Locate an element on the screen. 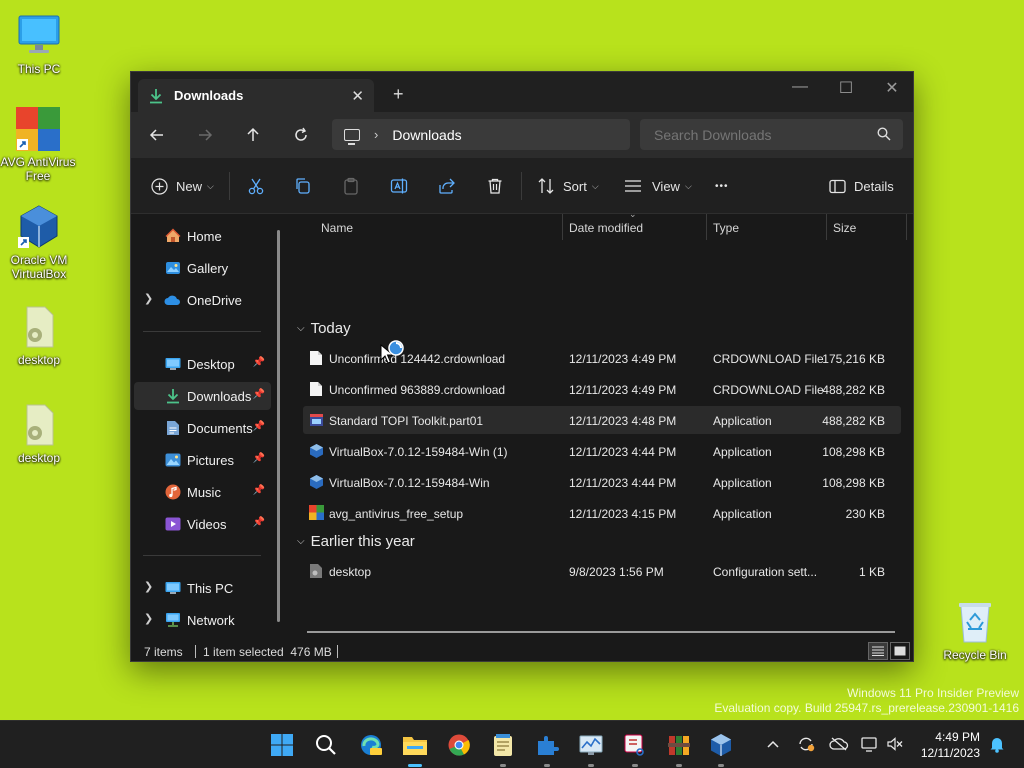  desktop-icon-desktop-2: desktop is located at coordinates (39, 433).